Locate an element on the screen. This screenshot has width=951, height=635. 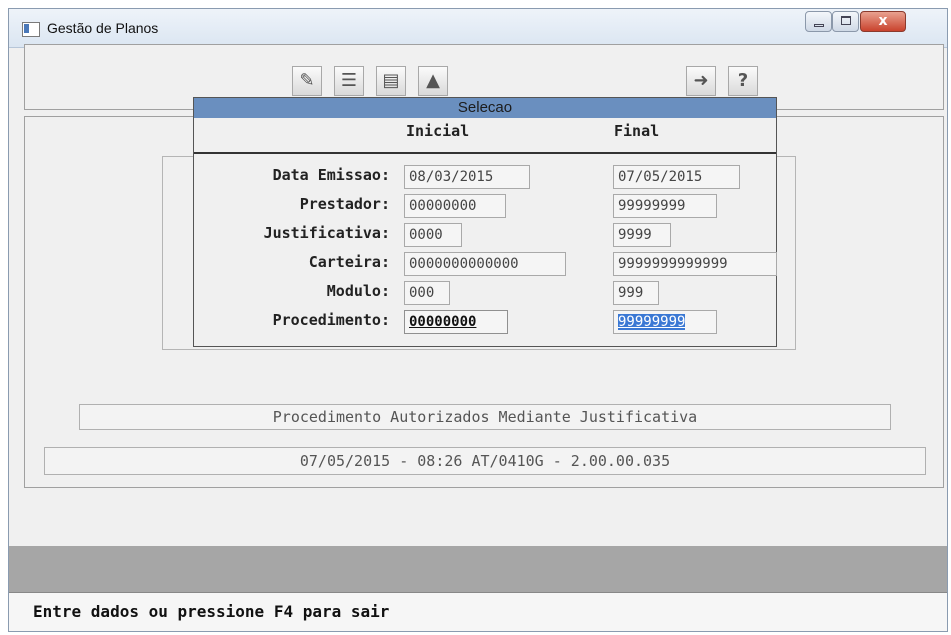
selected-text: 99999999 is located at coordinates (652, 322).